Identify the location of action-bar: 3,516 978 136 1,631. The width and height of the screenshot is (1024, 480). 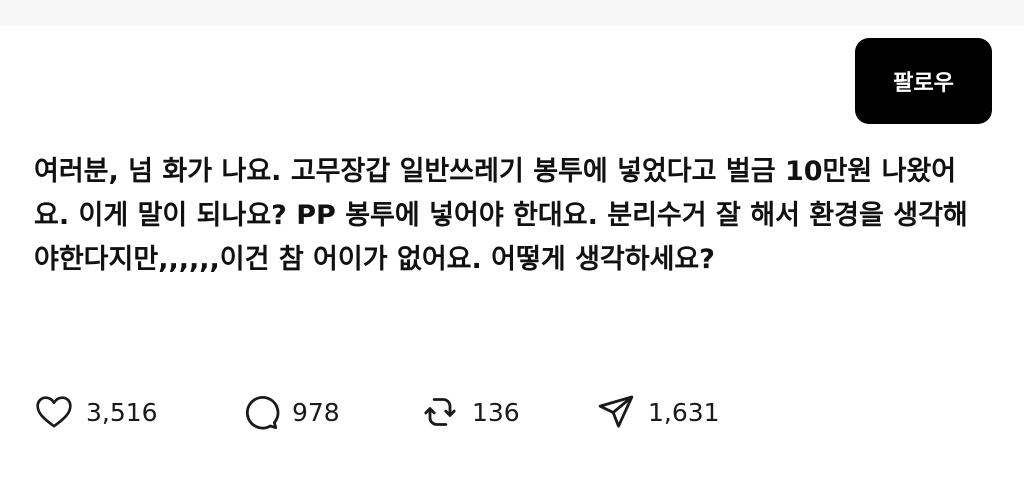
(414, 412).